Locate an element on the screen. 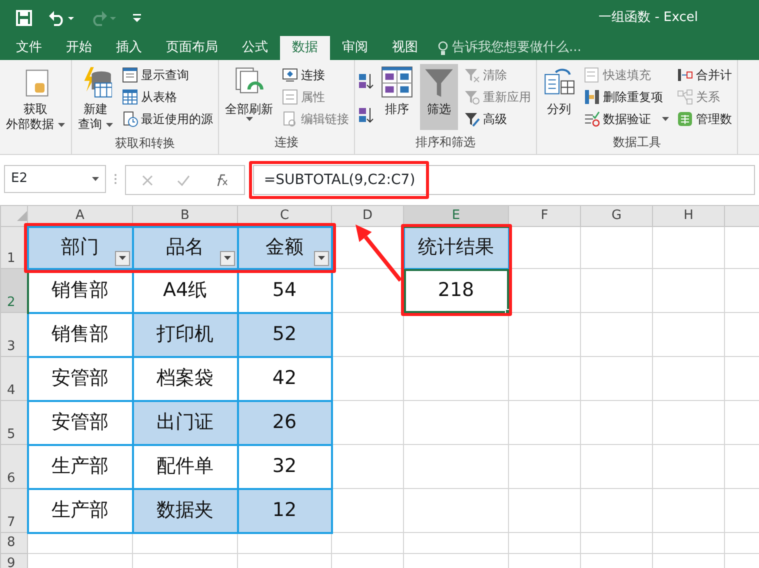 The image size is (759, 568). ribbon-tab: 公式 is located at coordinates (255, 48).